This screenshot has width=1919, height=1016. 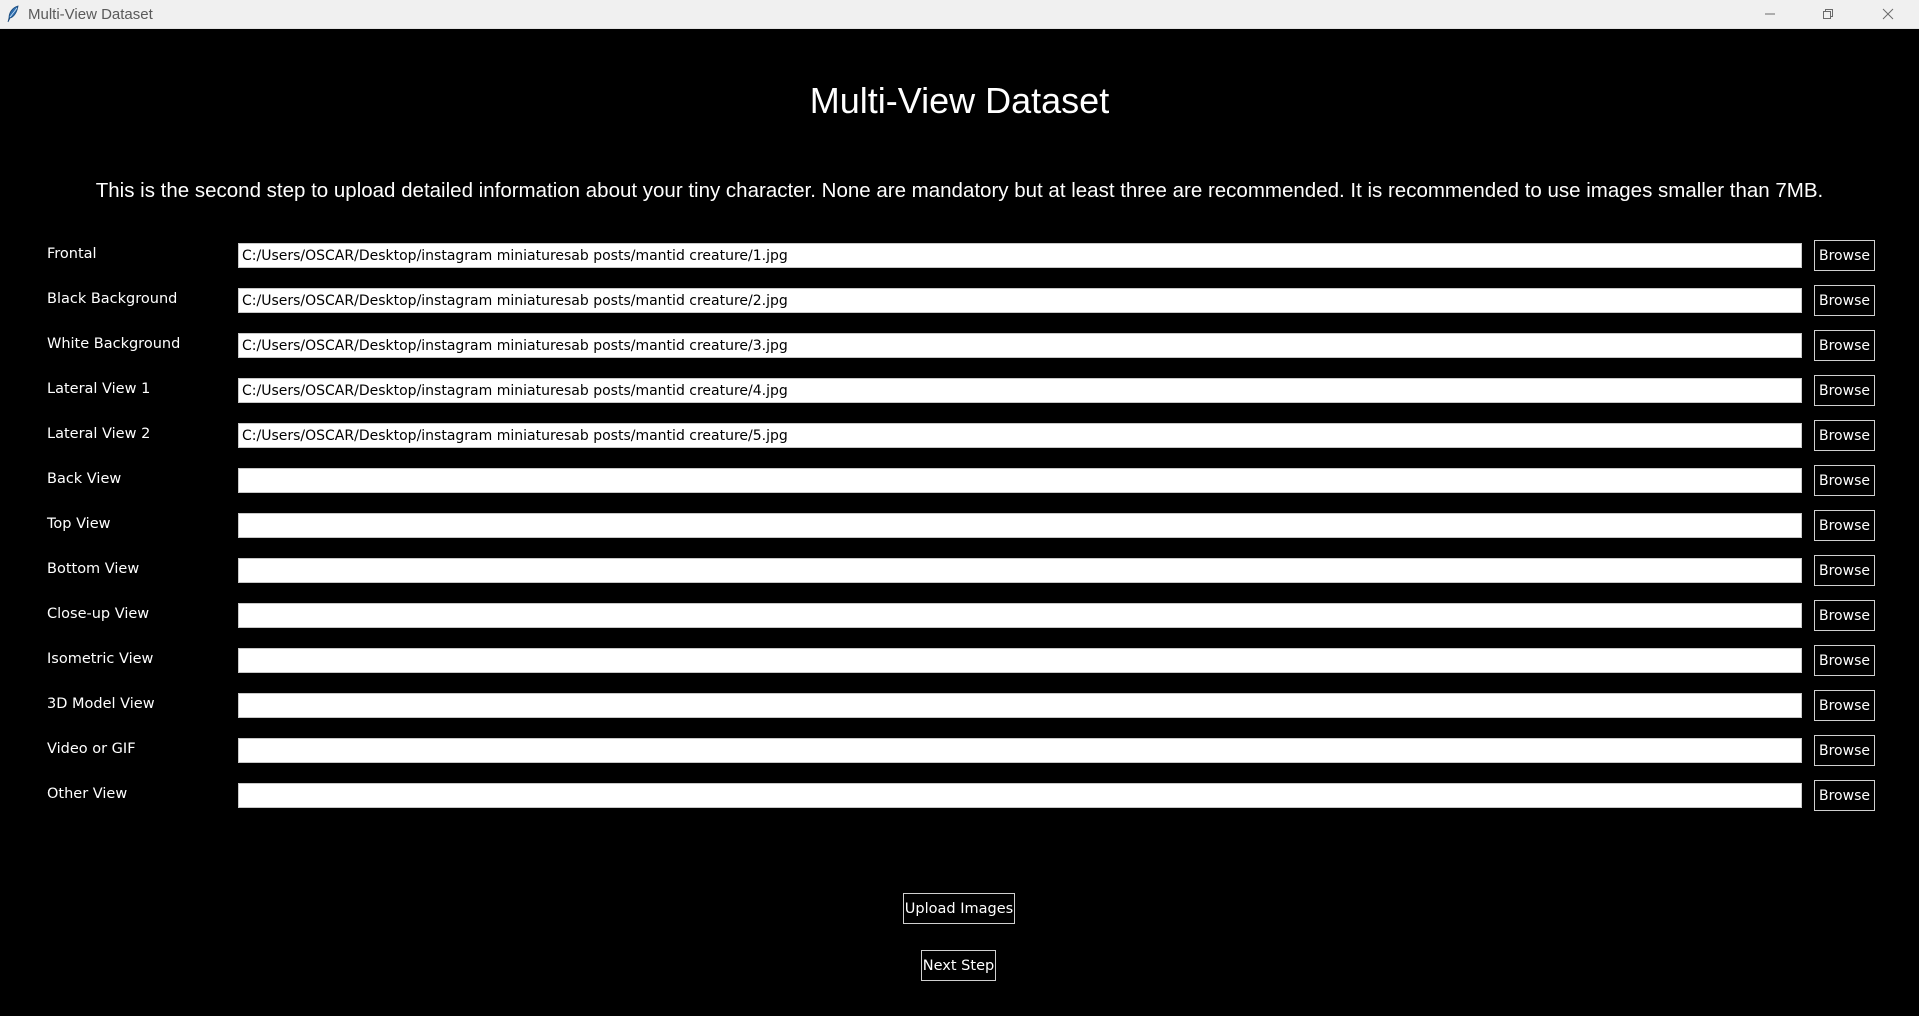 I want to click on field-row-video-or-gif: Video or GIF Browse, so click(x=959, y=756).